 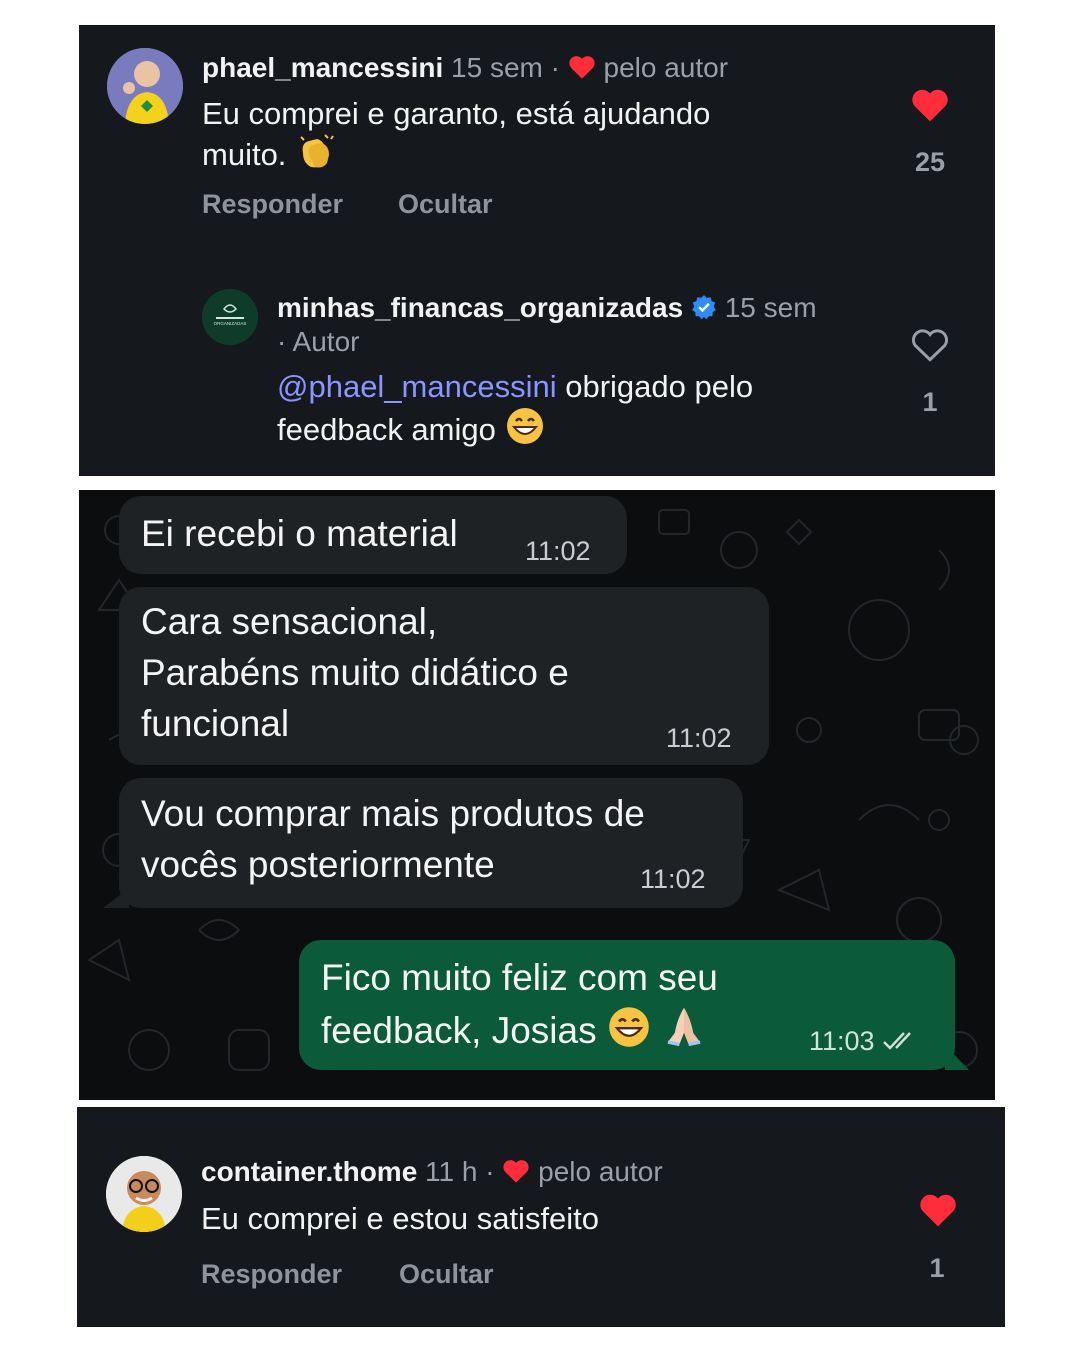 What do you see at coordinates (684, 1027) in the screenshot?
I see `pray-emoji-icon` at bounding box center [684, 1027].